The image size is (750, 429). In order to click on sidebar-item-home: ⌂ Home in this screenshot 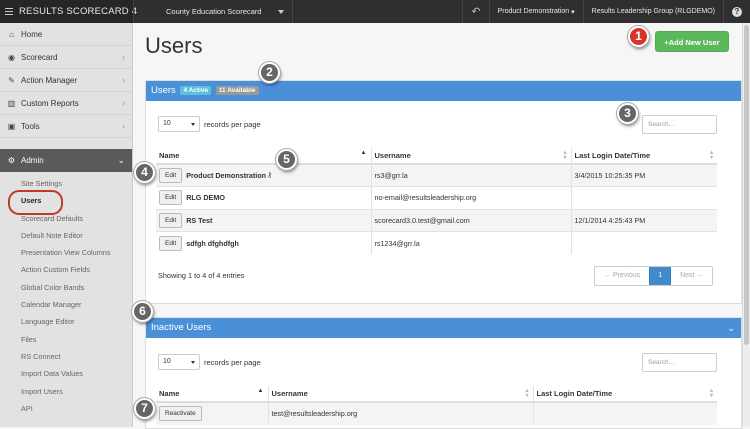, I will do `click(66, 34)`.